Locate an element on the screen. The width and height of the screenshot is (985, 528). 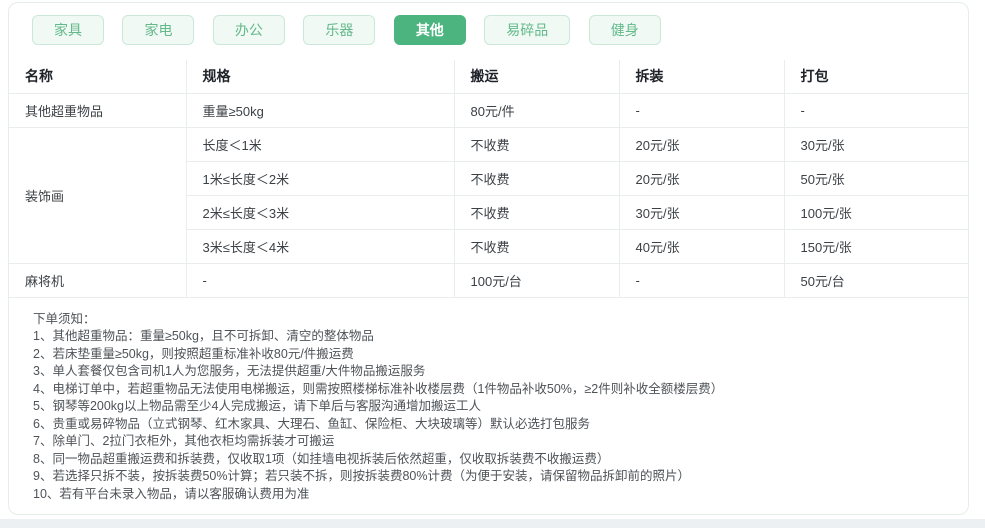
tab-furniture: 家具 is located at coordinates (68, 30).